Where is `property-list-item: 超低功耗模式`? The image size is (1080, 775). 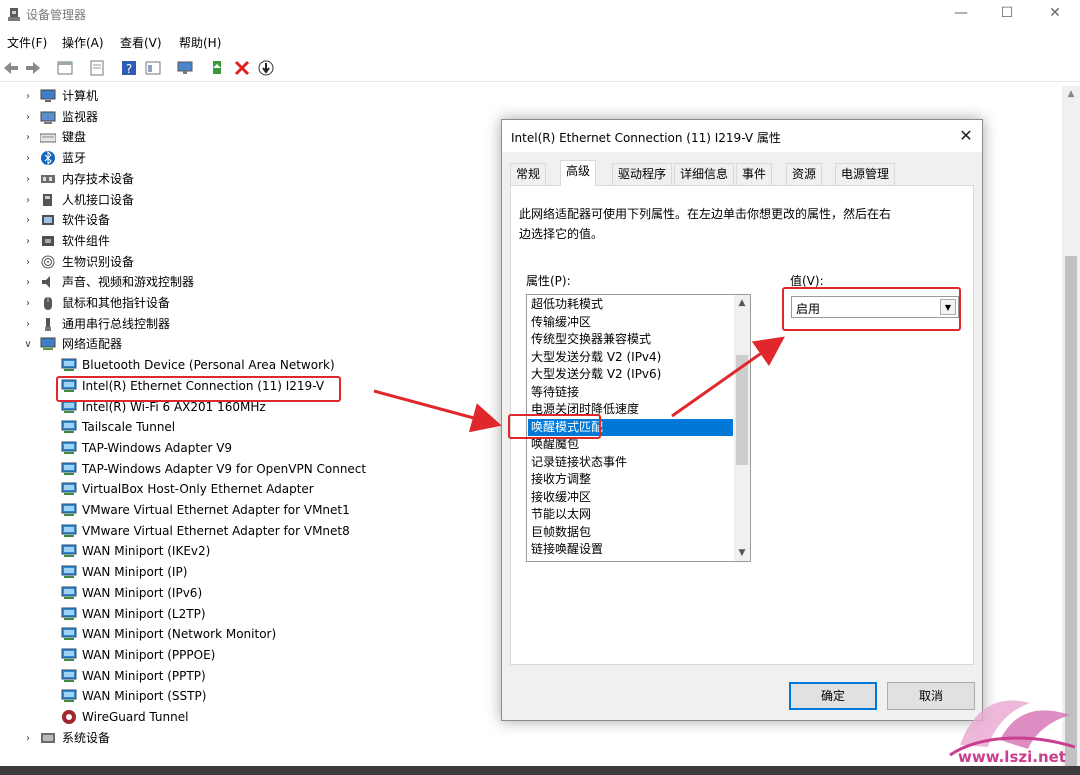
property-list-item: 超低功耗模式 is located at coordinates (630, 305).